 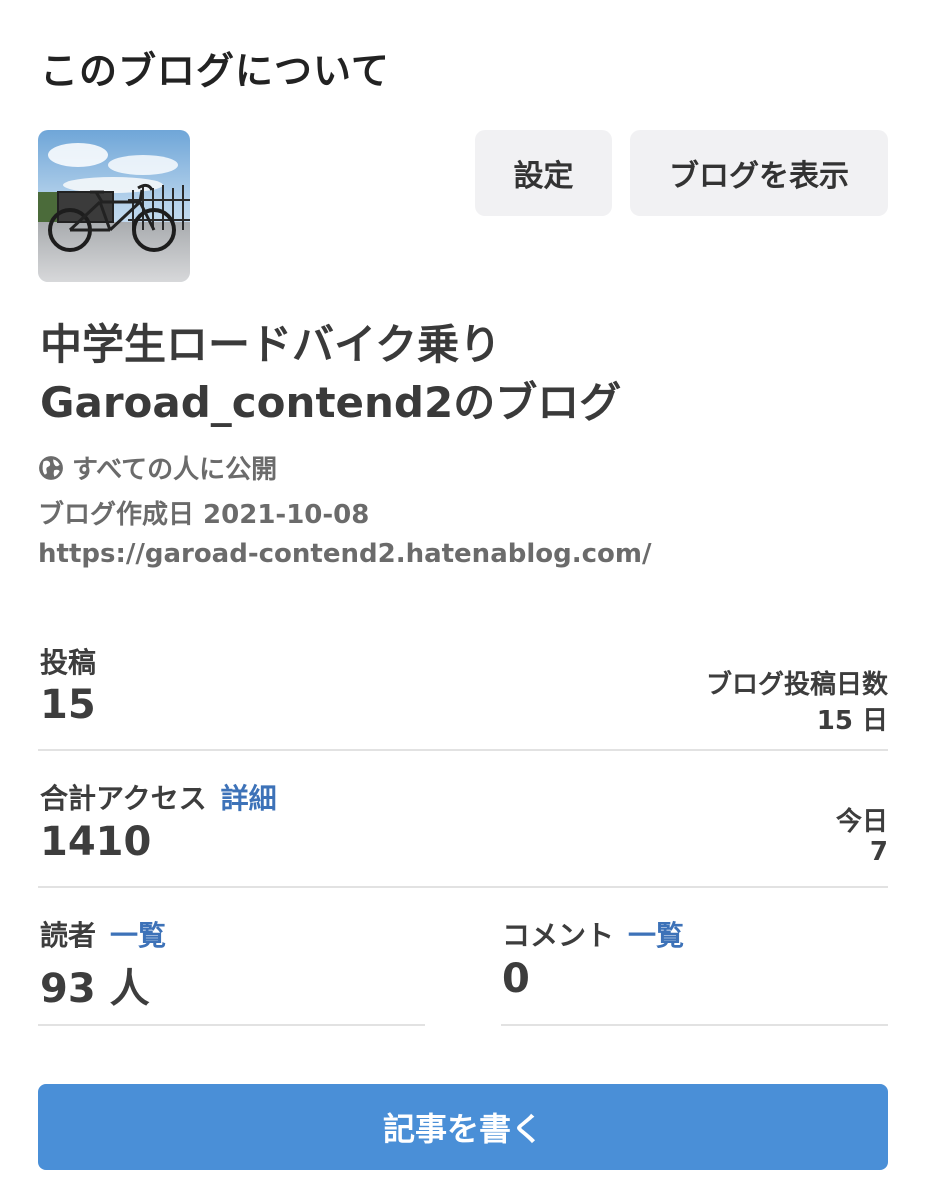 I want to click on section-title: このブログについて, so click(x=215, y=71).